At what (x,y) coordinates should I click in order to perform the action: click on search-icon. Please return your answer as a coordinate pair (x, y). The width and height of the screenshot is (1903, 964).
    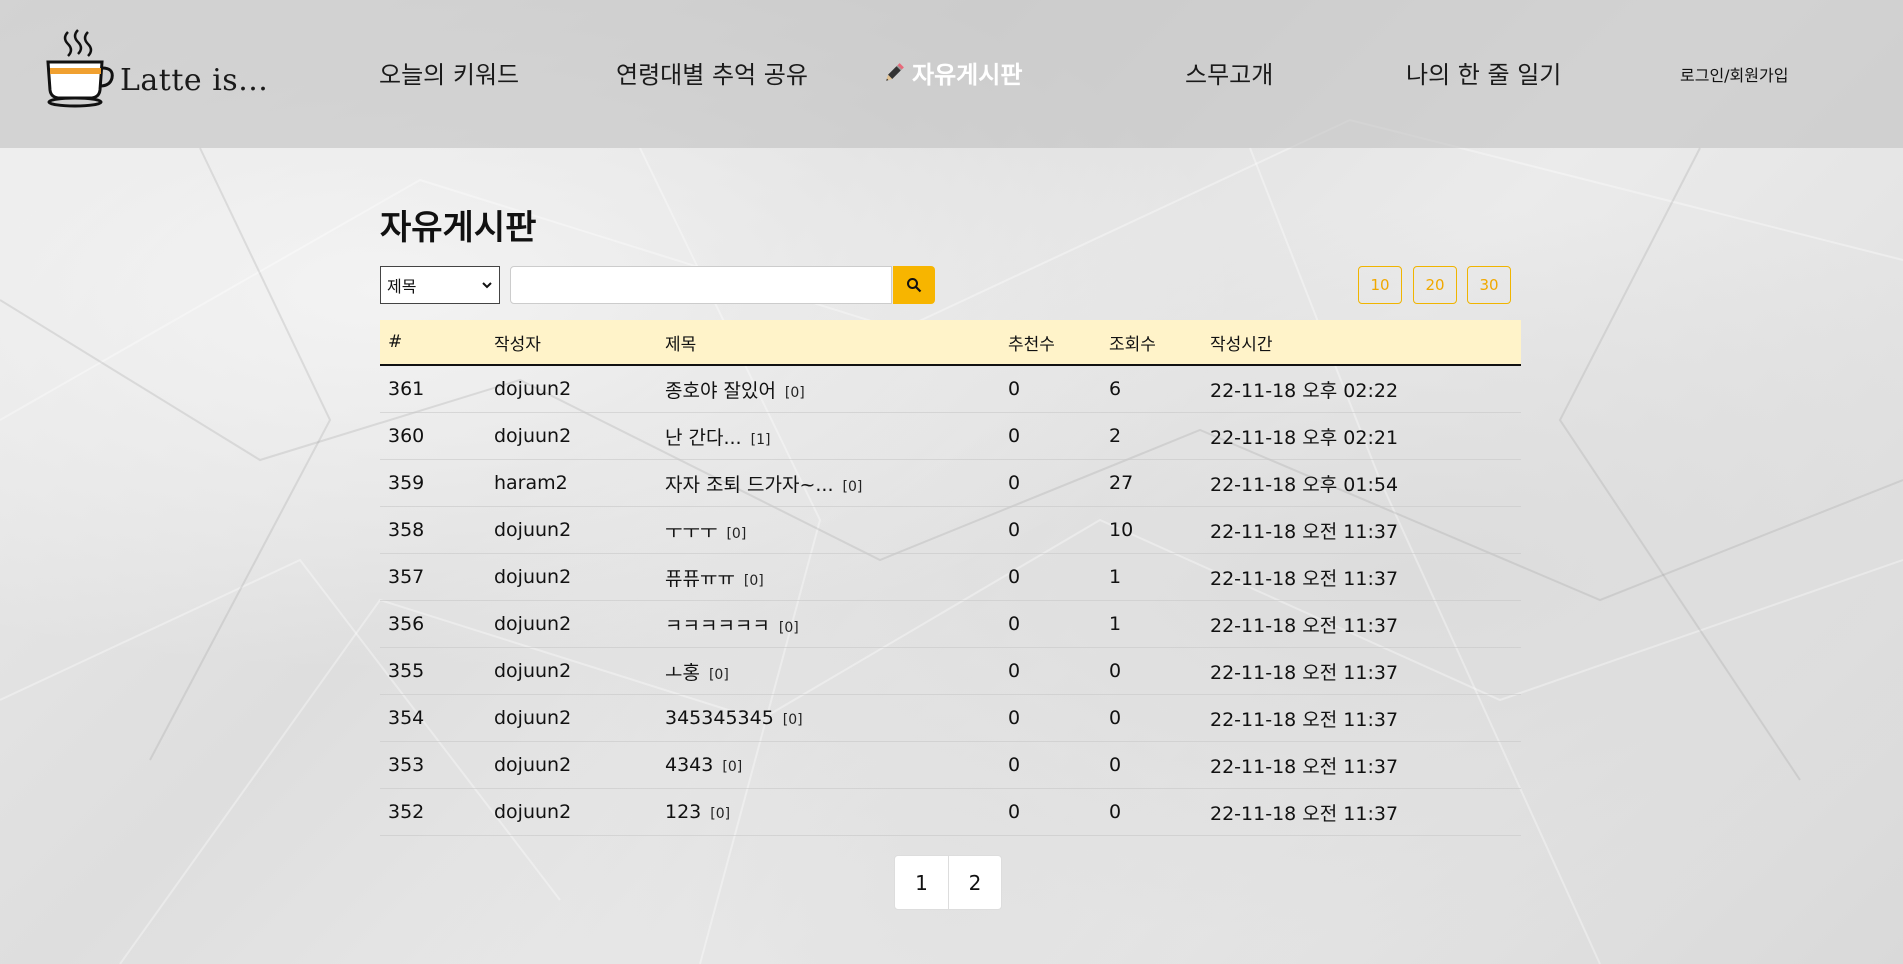
    Looking at the image, I should click on (914, 285).